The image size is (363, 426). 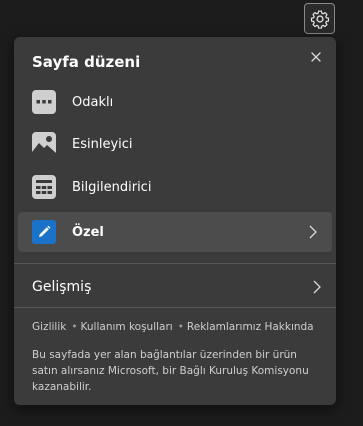 What do you see at coordinates (175, 287) in the screenshot?
I see `advanced-settings-row: Gelişmiş` at bounding box center [175, 287].